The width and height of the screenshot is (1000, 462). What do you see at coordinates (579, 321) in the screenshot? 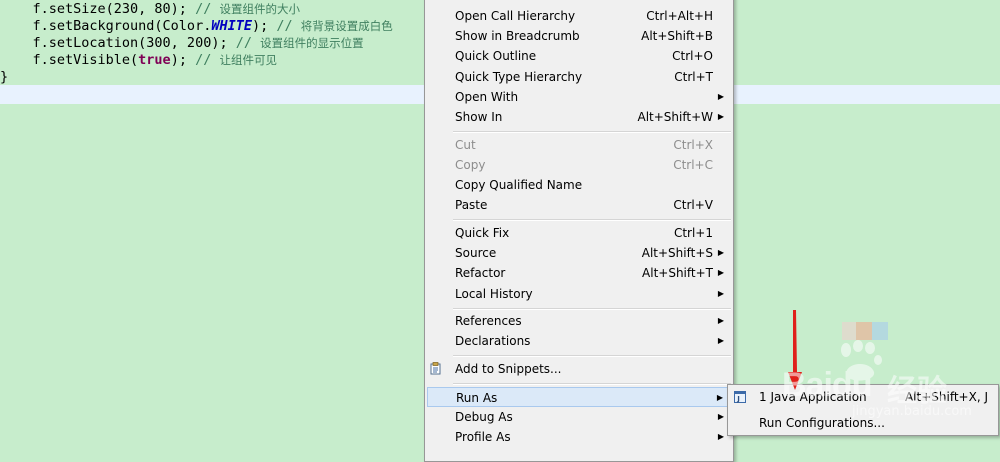
I see `menu-item-references: References ▶` at bounding box center [579, 321].